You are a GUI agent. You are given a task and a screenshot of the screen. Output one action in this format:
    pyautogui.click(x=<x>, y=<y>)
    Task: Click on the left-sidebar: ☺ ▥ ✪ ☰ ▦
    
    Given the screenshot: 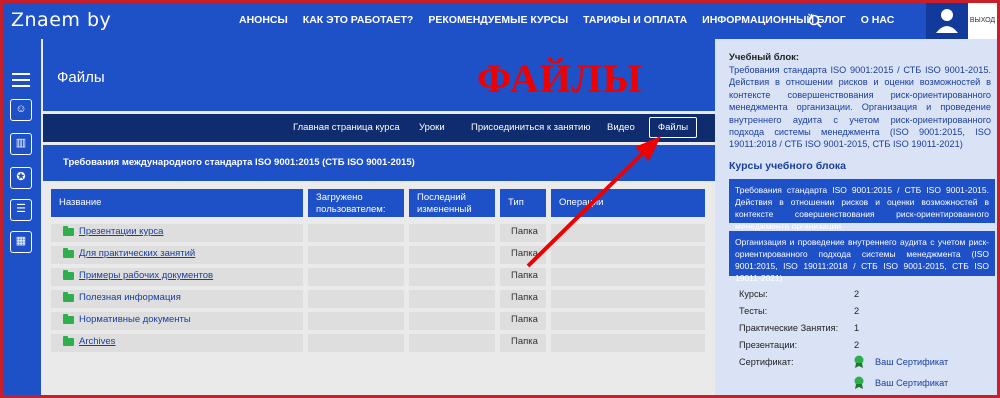 What is the action you would take?
    pyautogui.click(x=22, y=217)
    